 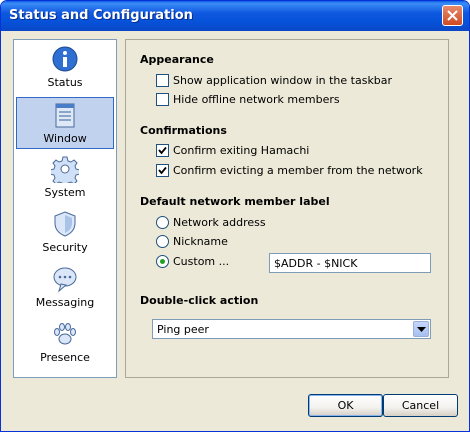 What do you see at coordinates (65, 247) in the screenshot?
I see `sidebar-item-label: Security` at bounding box center [65, 247].